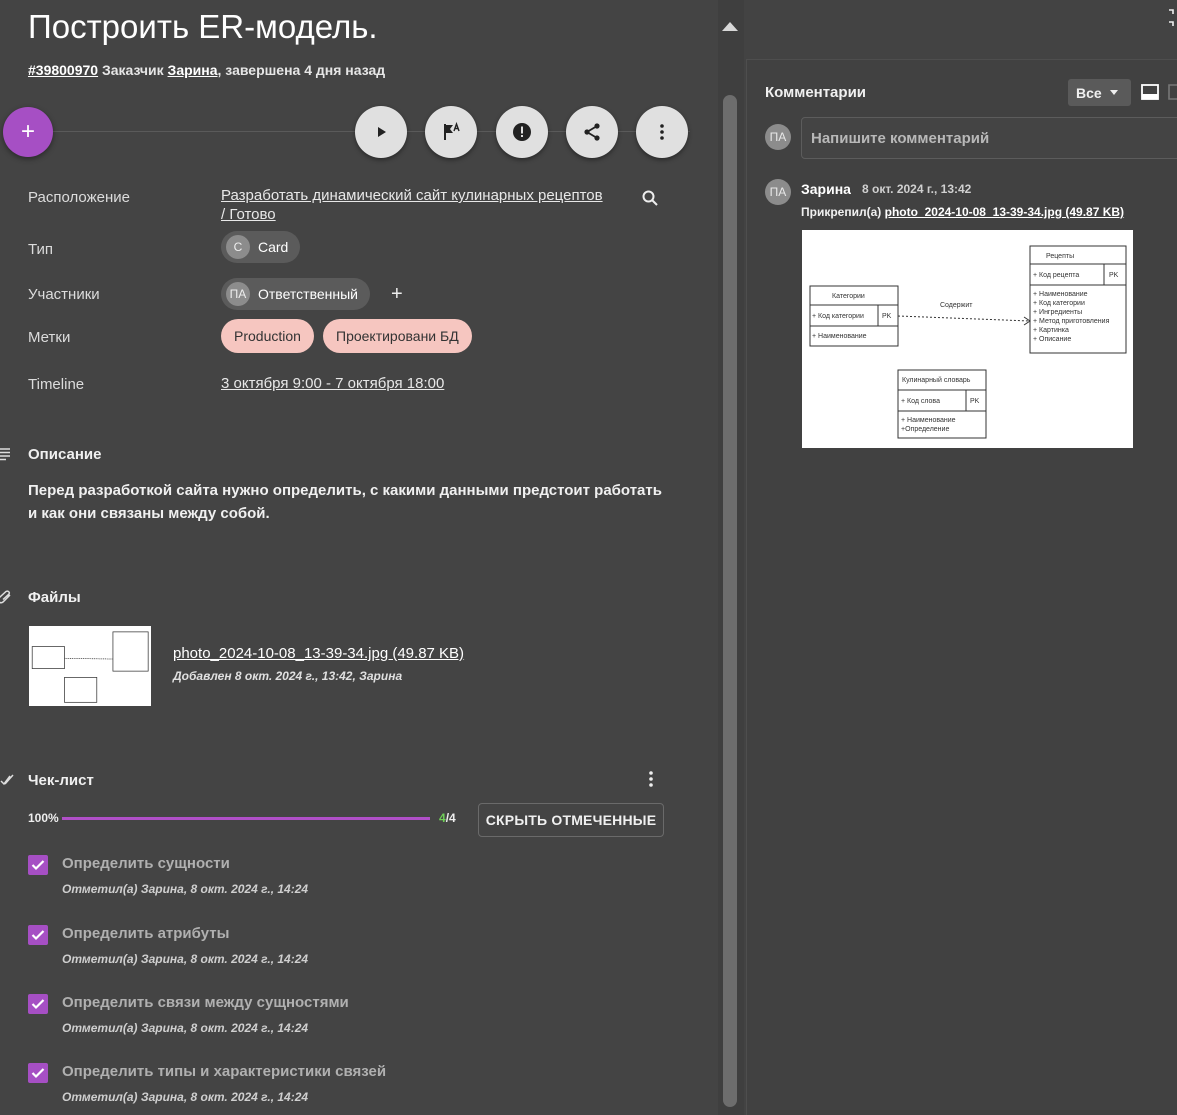 Image resolution: width=1177 pixels, height=1115 pixels. What do you see at coordinates (1056, 275) in the screenshot?
I see `entity-key: + Код рецепта` at bounding box center [1056, 275].